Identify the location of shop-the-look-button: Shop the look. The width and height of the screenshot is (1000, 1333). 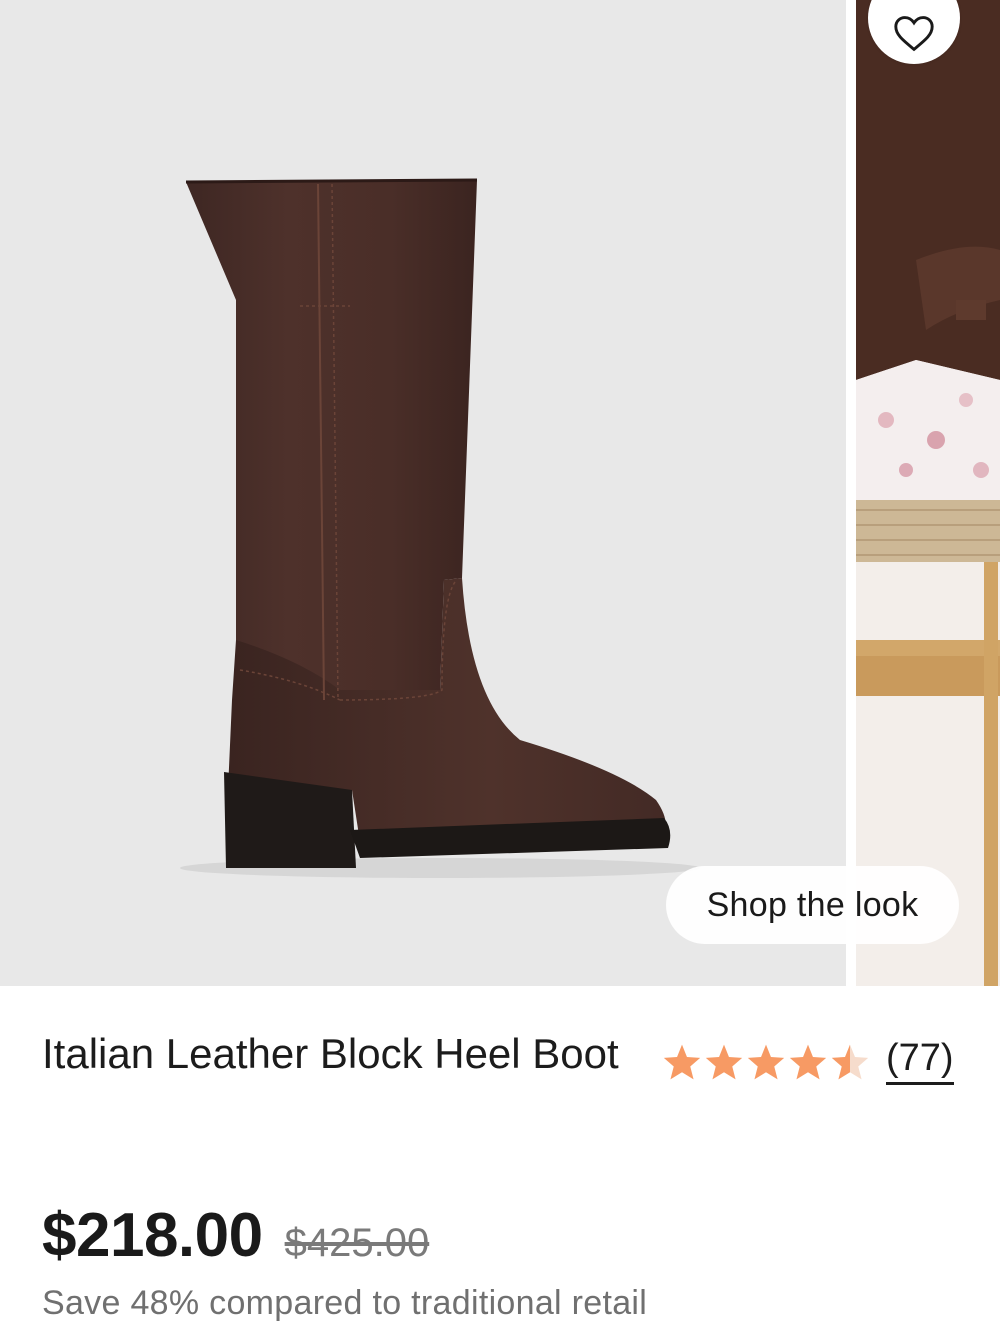
(812, 905).